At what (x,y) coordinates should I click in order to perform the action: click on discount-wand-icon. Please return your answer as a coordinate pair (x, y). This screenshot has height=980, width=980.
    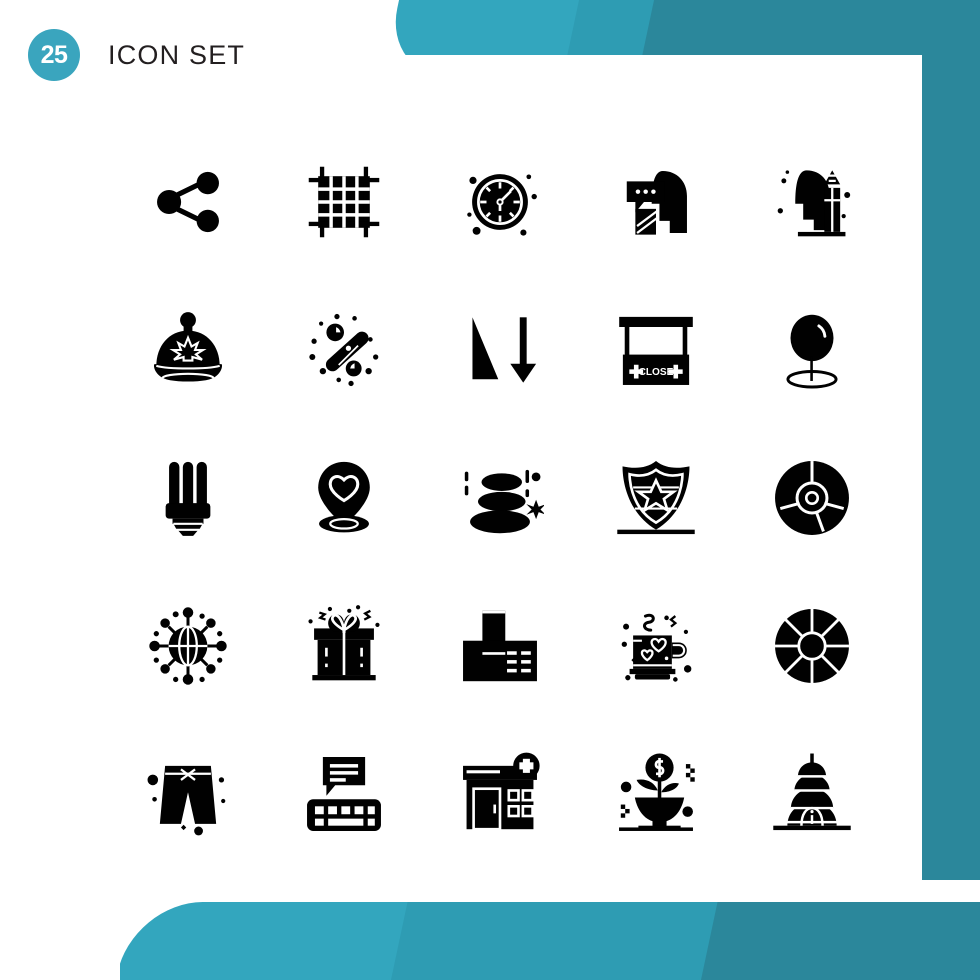
    Looking at the image, I should click on (344, 350).